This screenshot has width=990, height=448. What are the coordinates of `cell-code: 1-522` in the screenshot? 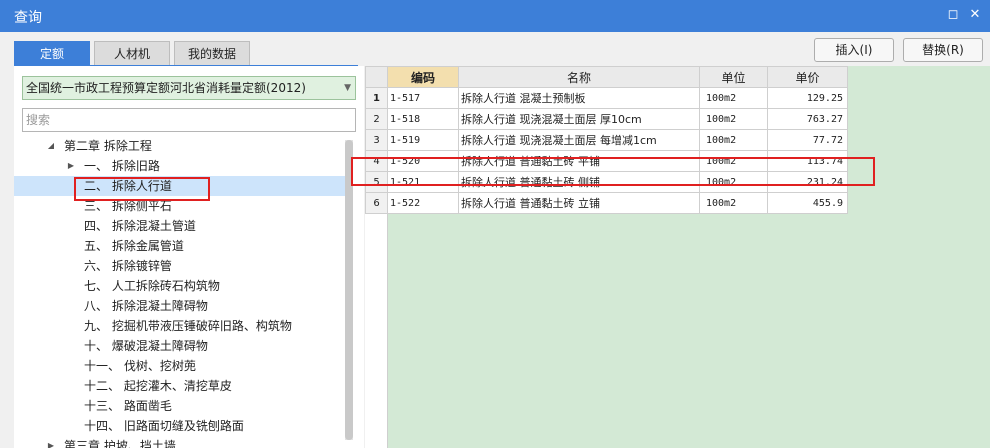 It's located at (423, 203).